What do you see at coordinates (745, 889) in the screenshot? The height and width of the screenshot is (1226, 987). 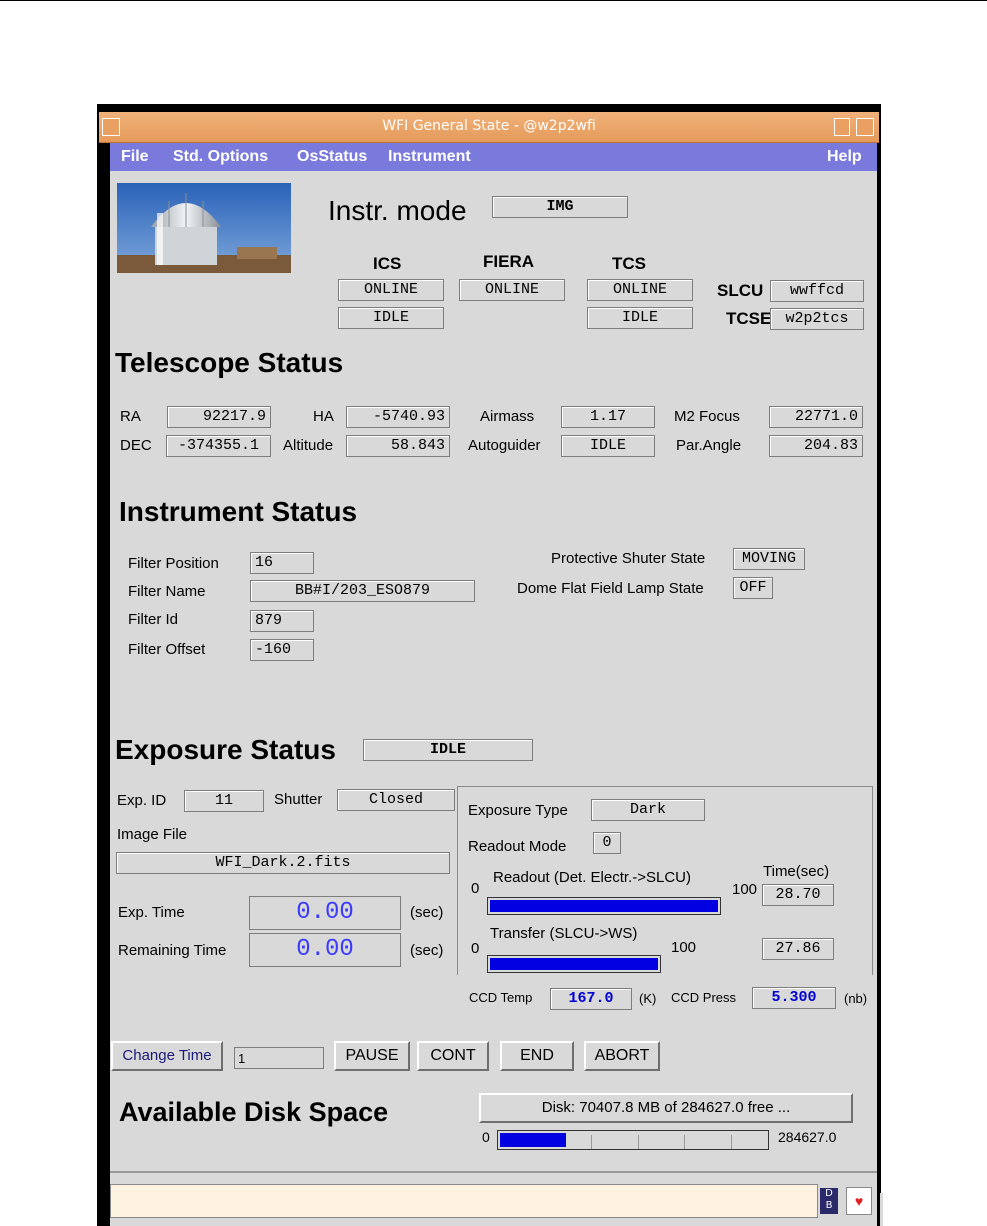 I see `readout-max: 100` at bounding box center [745, 889].